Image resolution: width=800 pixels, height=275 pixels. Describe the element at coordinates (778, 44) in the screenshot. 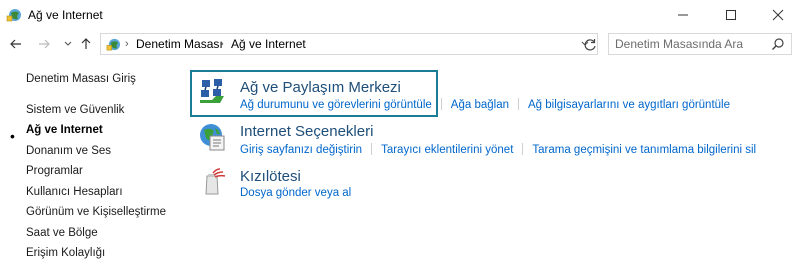

I see `search-icon` at that location.